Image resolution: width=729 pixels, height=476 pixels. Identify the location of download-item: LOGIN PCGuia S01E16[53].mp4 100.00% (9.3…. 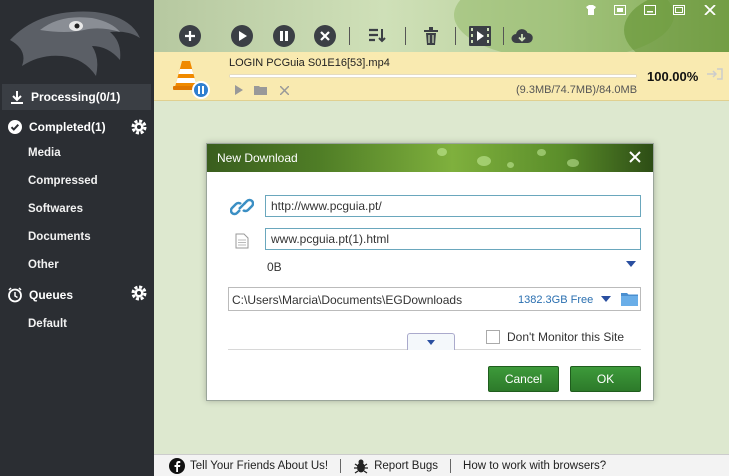
(441, 76).